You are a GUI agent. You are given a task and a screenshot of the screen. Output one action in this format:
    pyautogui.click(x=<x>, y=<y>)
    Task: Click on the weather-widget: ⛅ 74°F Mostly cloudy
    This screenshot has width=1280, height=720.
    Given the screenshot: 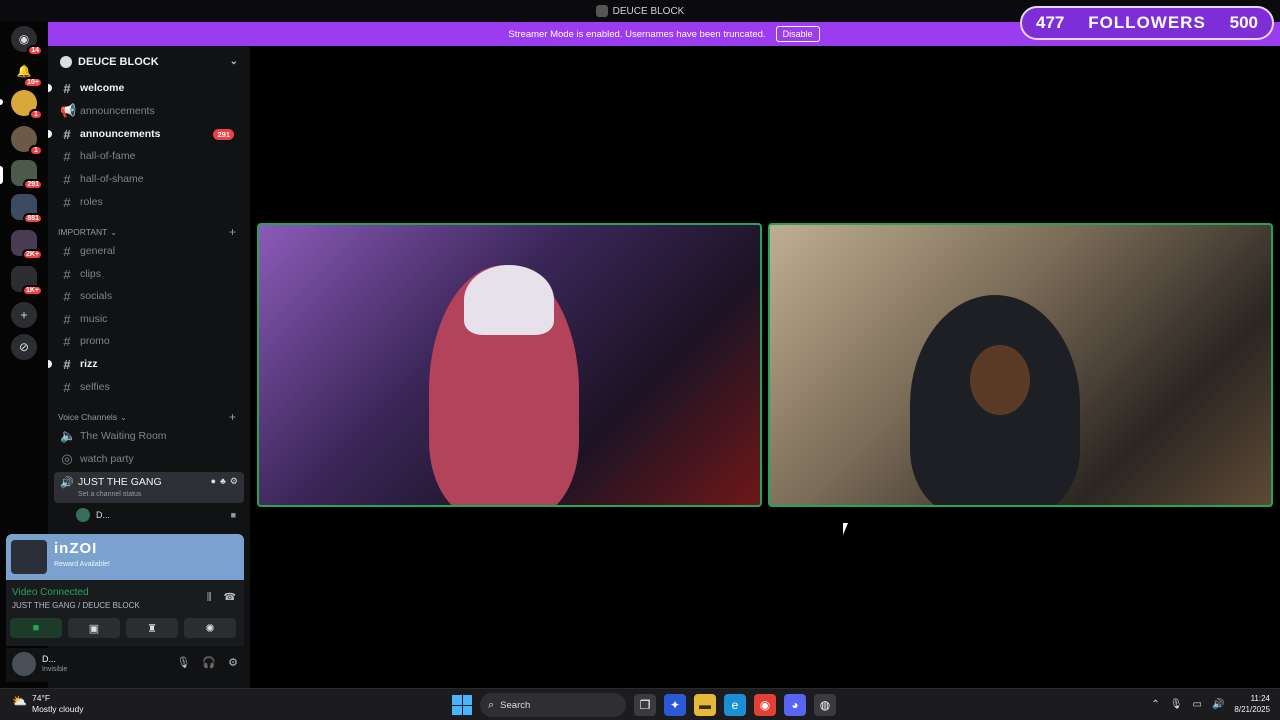 What is the action you would take?
    pyautogui.click(x=48, y=704)
    